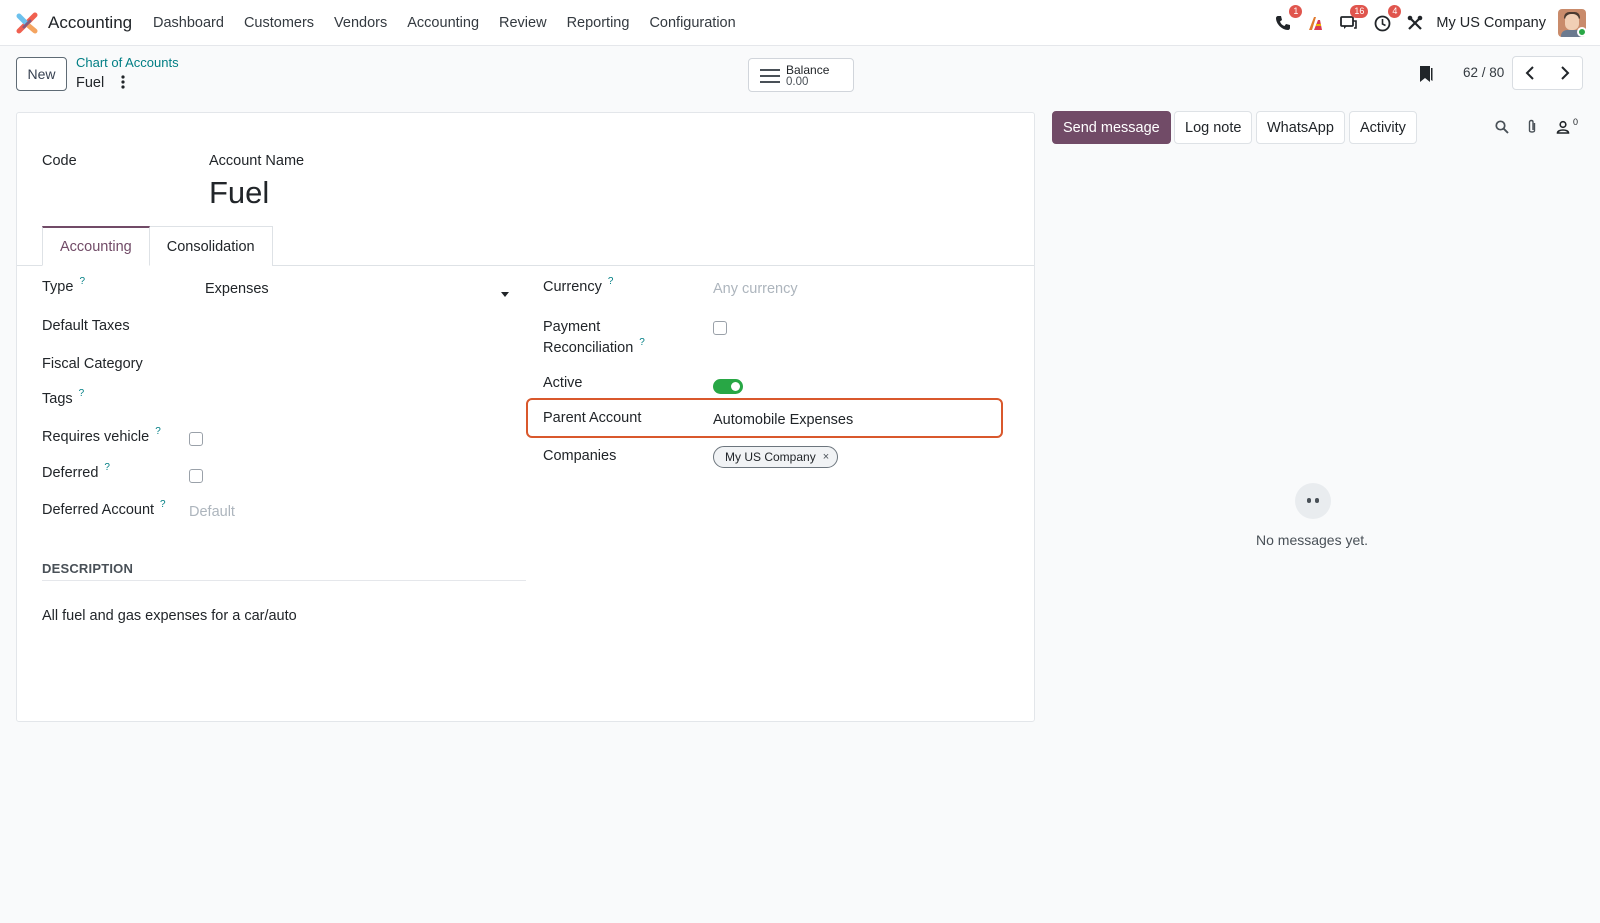 Image resolution: width=1600 pixels, height=923 pixels. Describe the element at coordinates (563, 383) in the screenshot. I see `active-label: Active` at that location.